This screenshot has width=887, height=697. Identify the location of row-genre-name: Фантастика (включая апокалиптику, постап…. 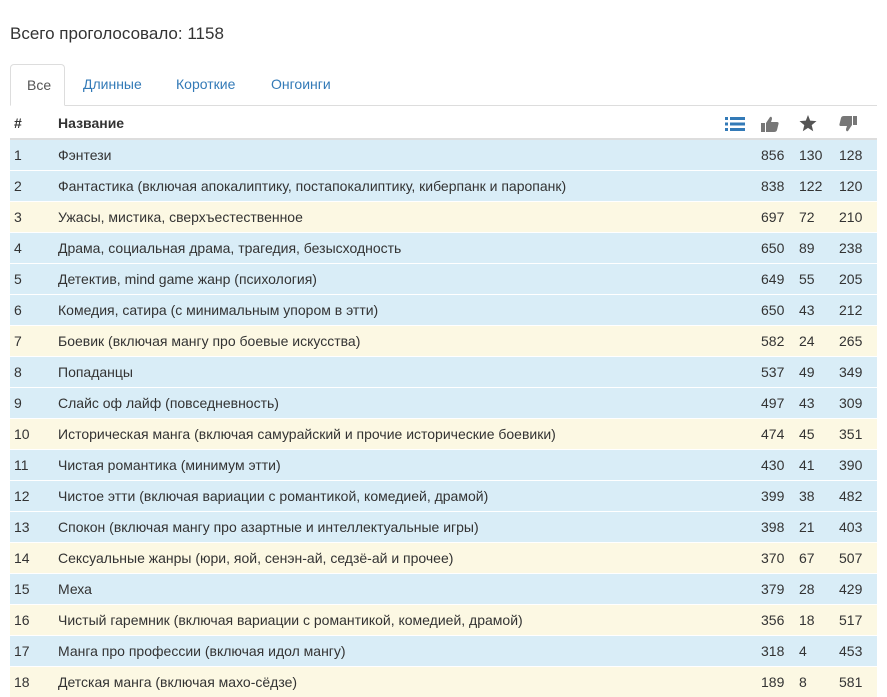
(391, 186).